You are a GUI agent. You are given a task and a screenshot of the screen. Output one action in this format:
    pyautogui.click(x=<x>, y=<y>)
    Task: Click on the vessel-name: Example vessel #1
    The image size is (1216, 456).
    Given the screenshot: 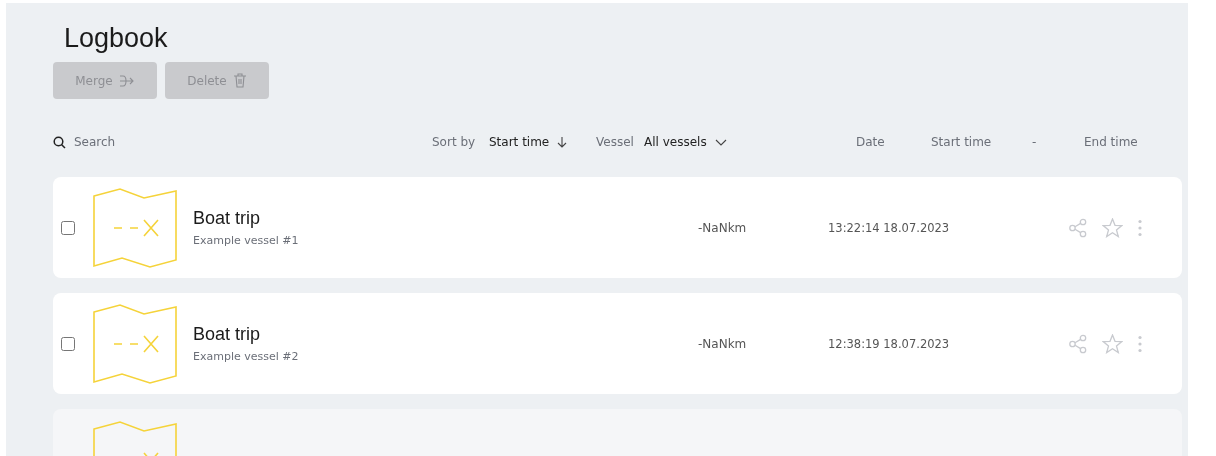 What is the action you would take?
    pyautogui.click(x=246, y=240)
    